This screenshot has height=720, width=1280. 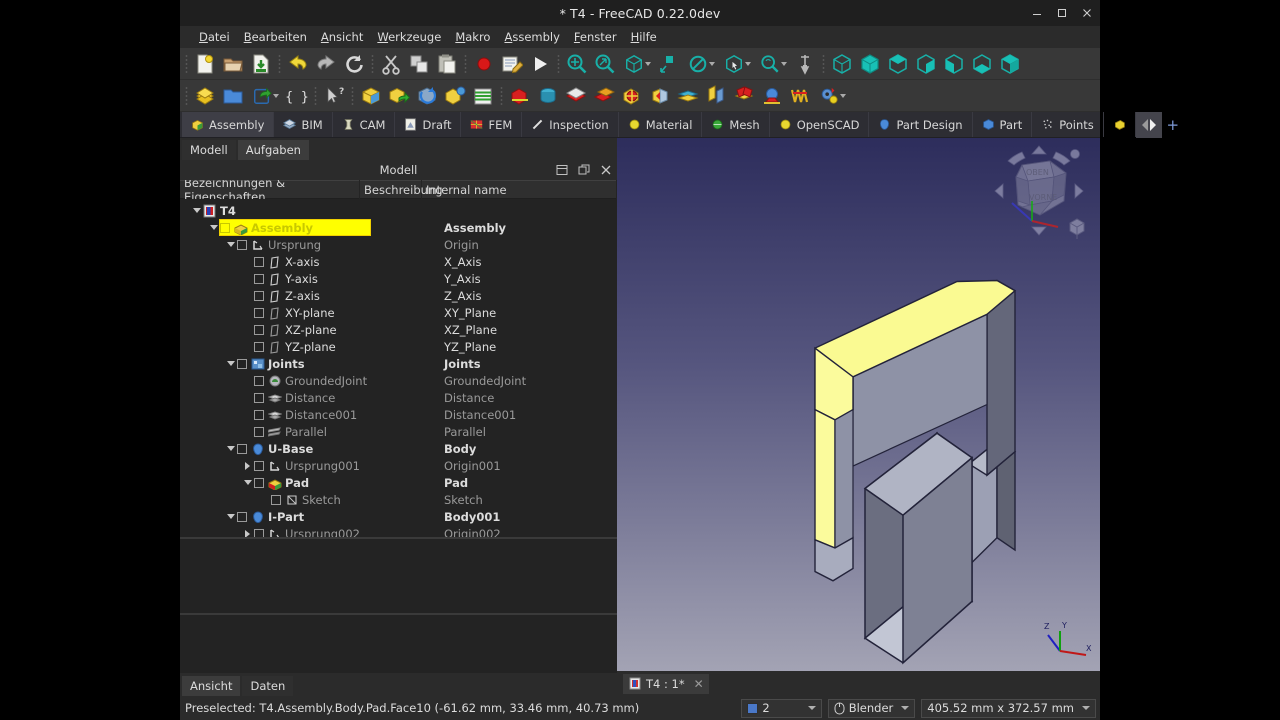 I want to click on tree-row-distance001: Distance001 Distance001, so click(x=398, y=414).